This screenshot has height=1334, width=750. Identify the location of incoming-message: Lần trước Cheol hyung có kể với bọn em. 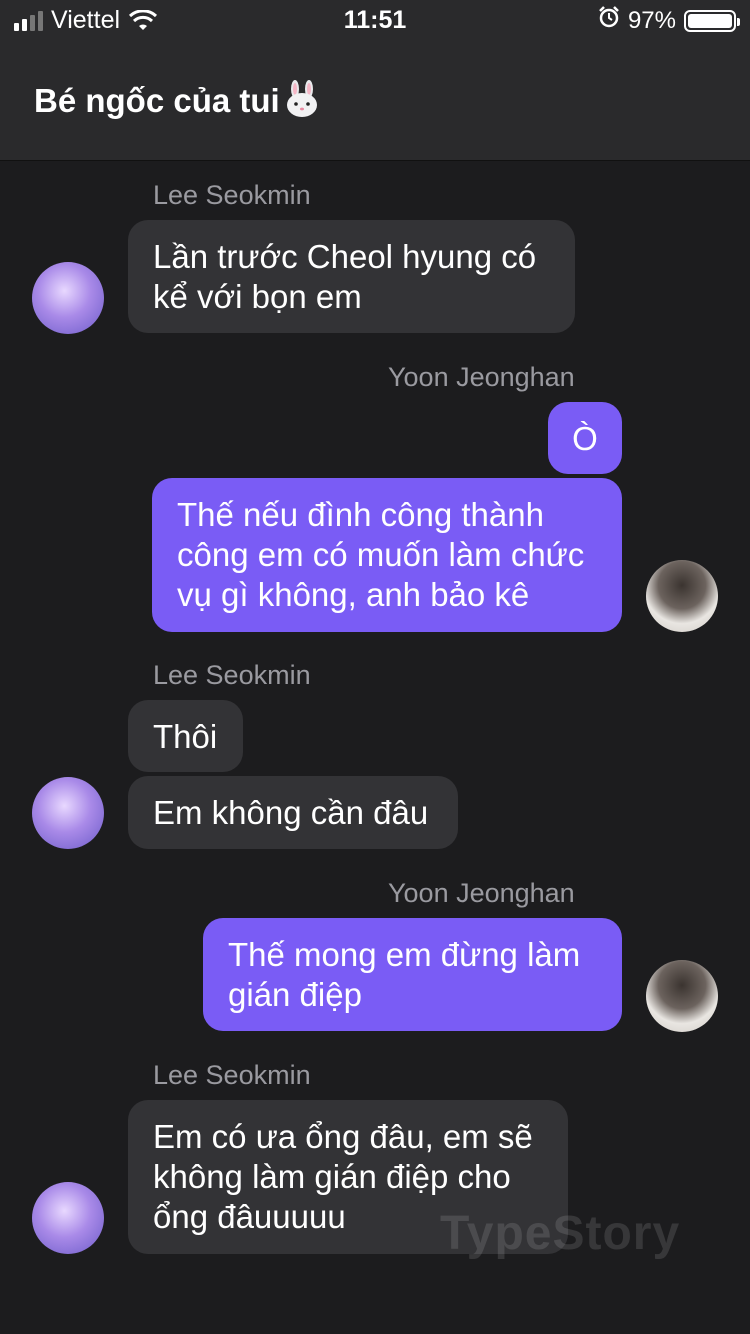
(351, 276).